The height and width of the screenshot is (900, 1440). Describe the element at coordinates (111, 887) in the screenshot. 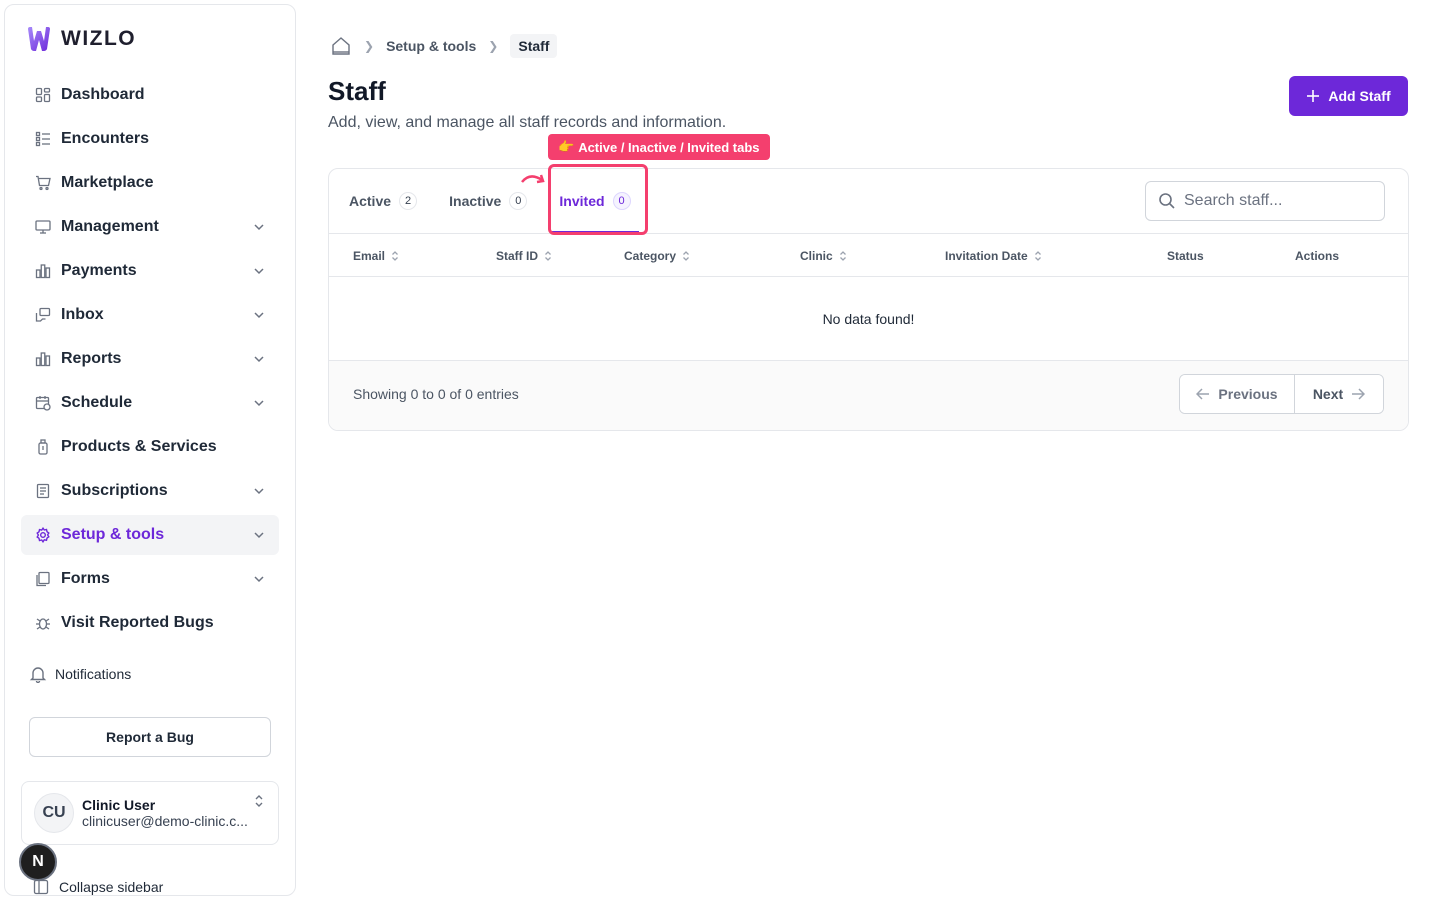

I see `collapse-sidebar-label: Collapse sidebar` at that location.